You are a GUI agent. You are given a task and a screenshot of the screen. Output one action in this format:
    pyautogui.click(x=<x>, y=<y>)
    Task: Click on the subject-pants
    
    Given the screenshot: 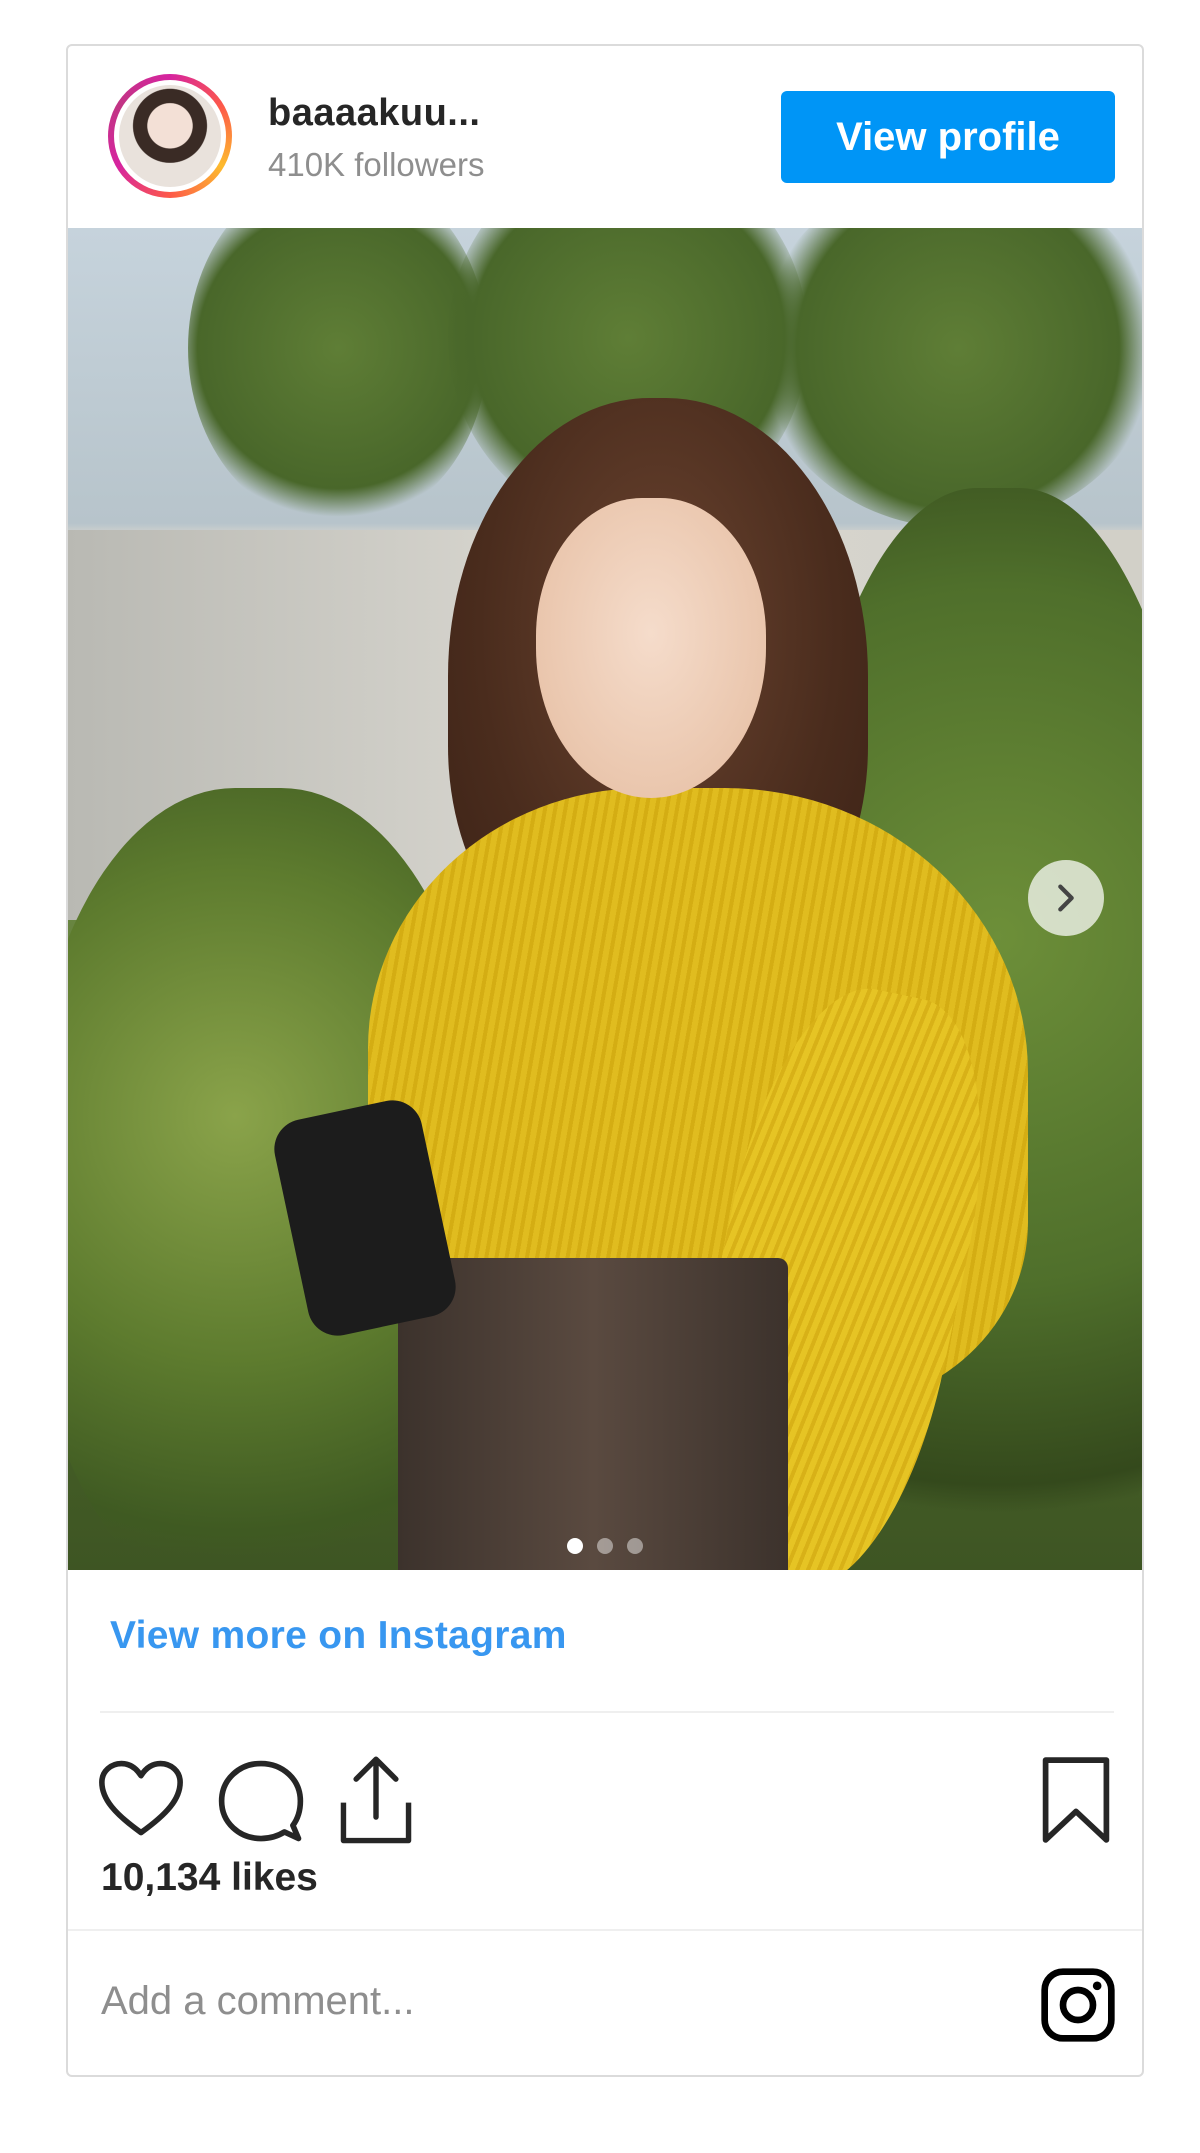 What is the action you would take?
    pyautogui.click(x=593, y=1414)
    